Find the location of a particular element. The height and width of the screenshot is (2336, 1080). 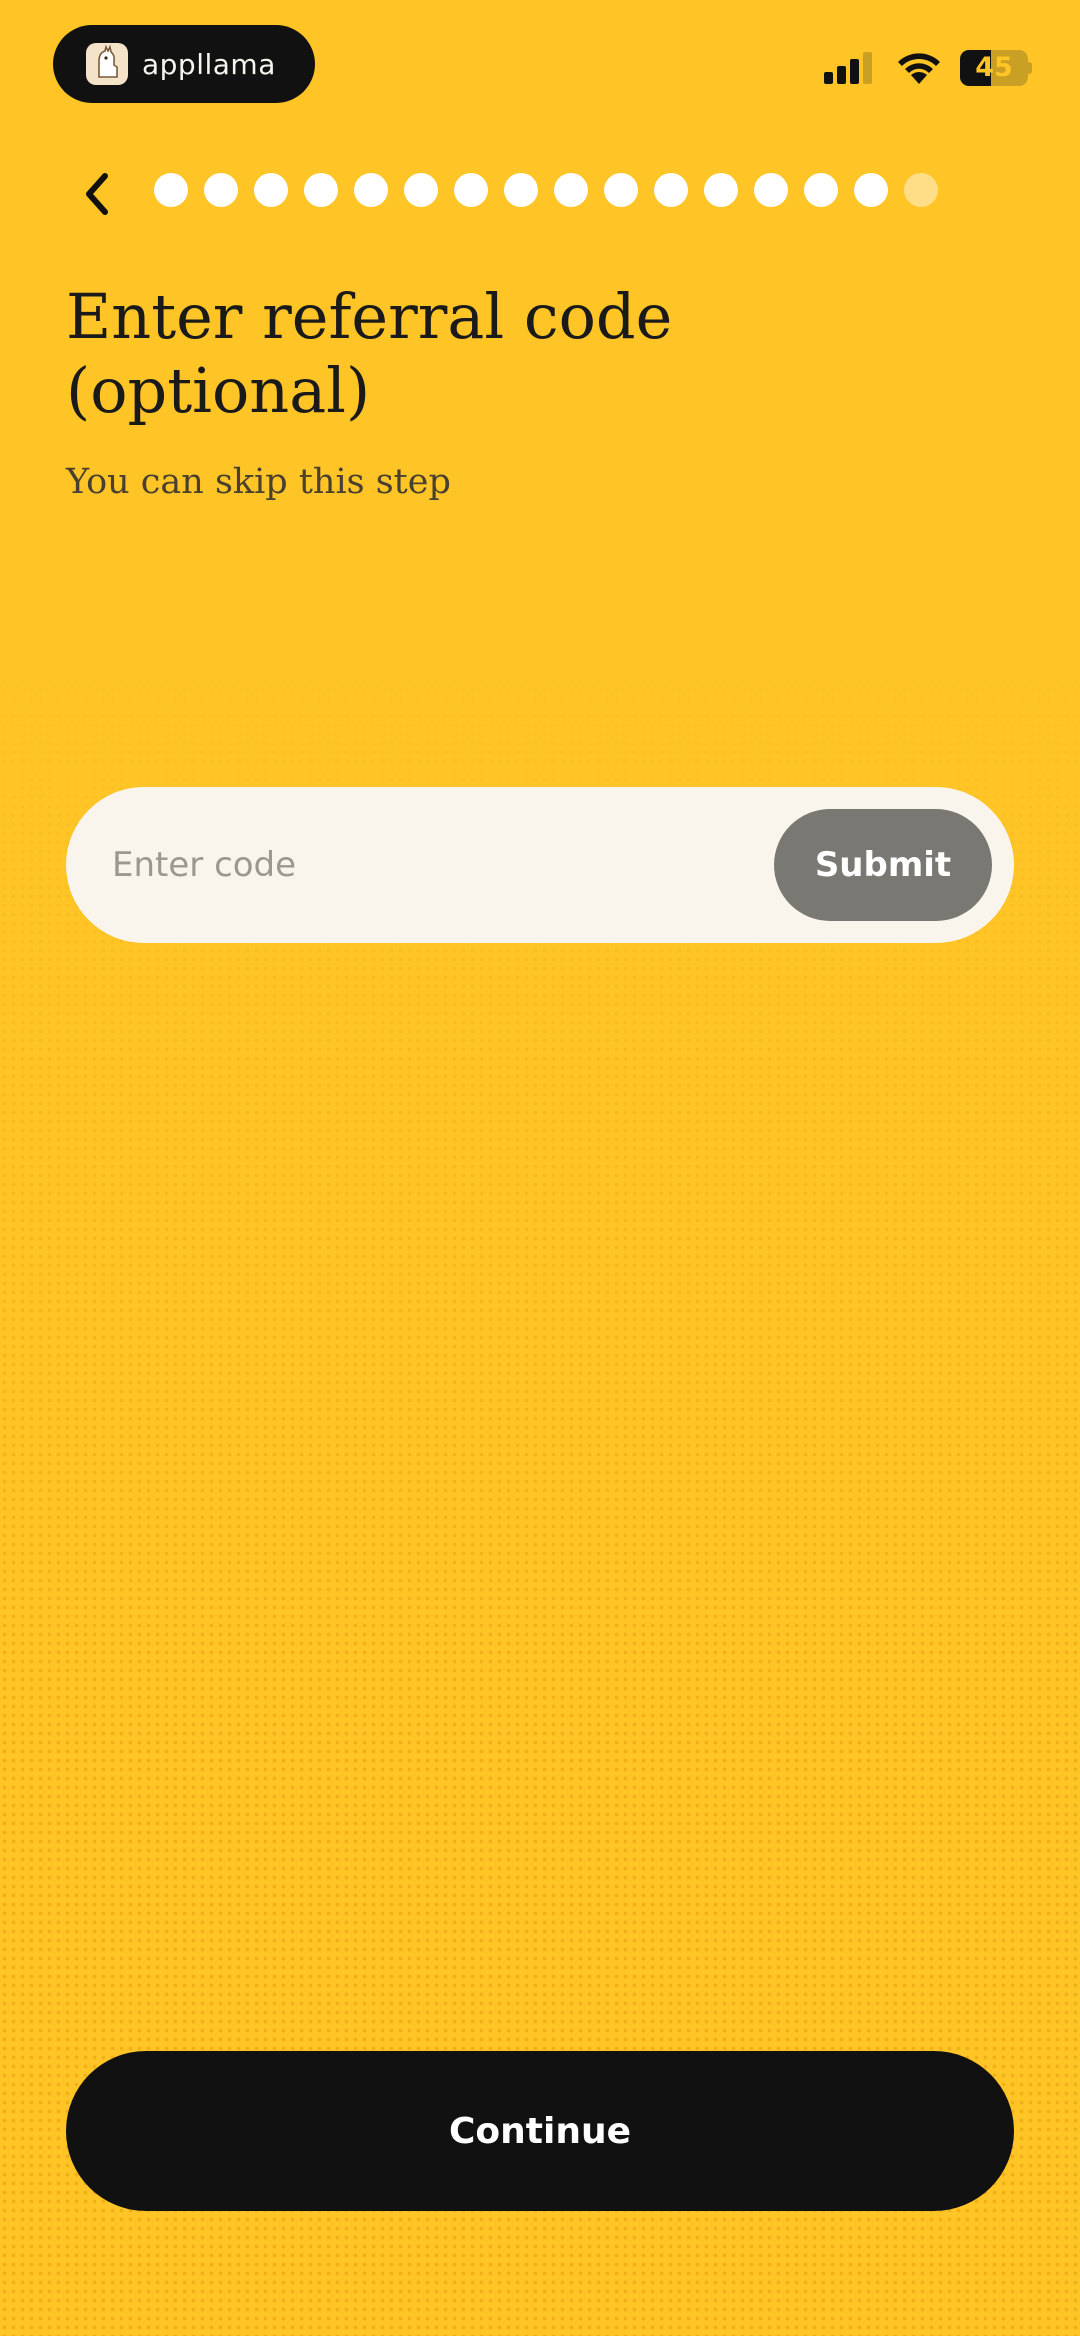

app-indicator-pill: appllama is located at coordinates (184, 64).